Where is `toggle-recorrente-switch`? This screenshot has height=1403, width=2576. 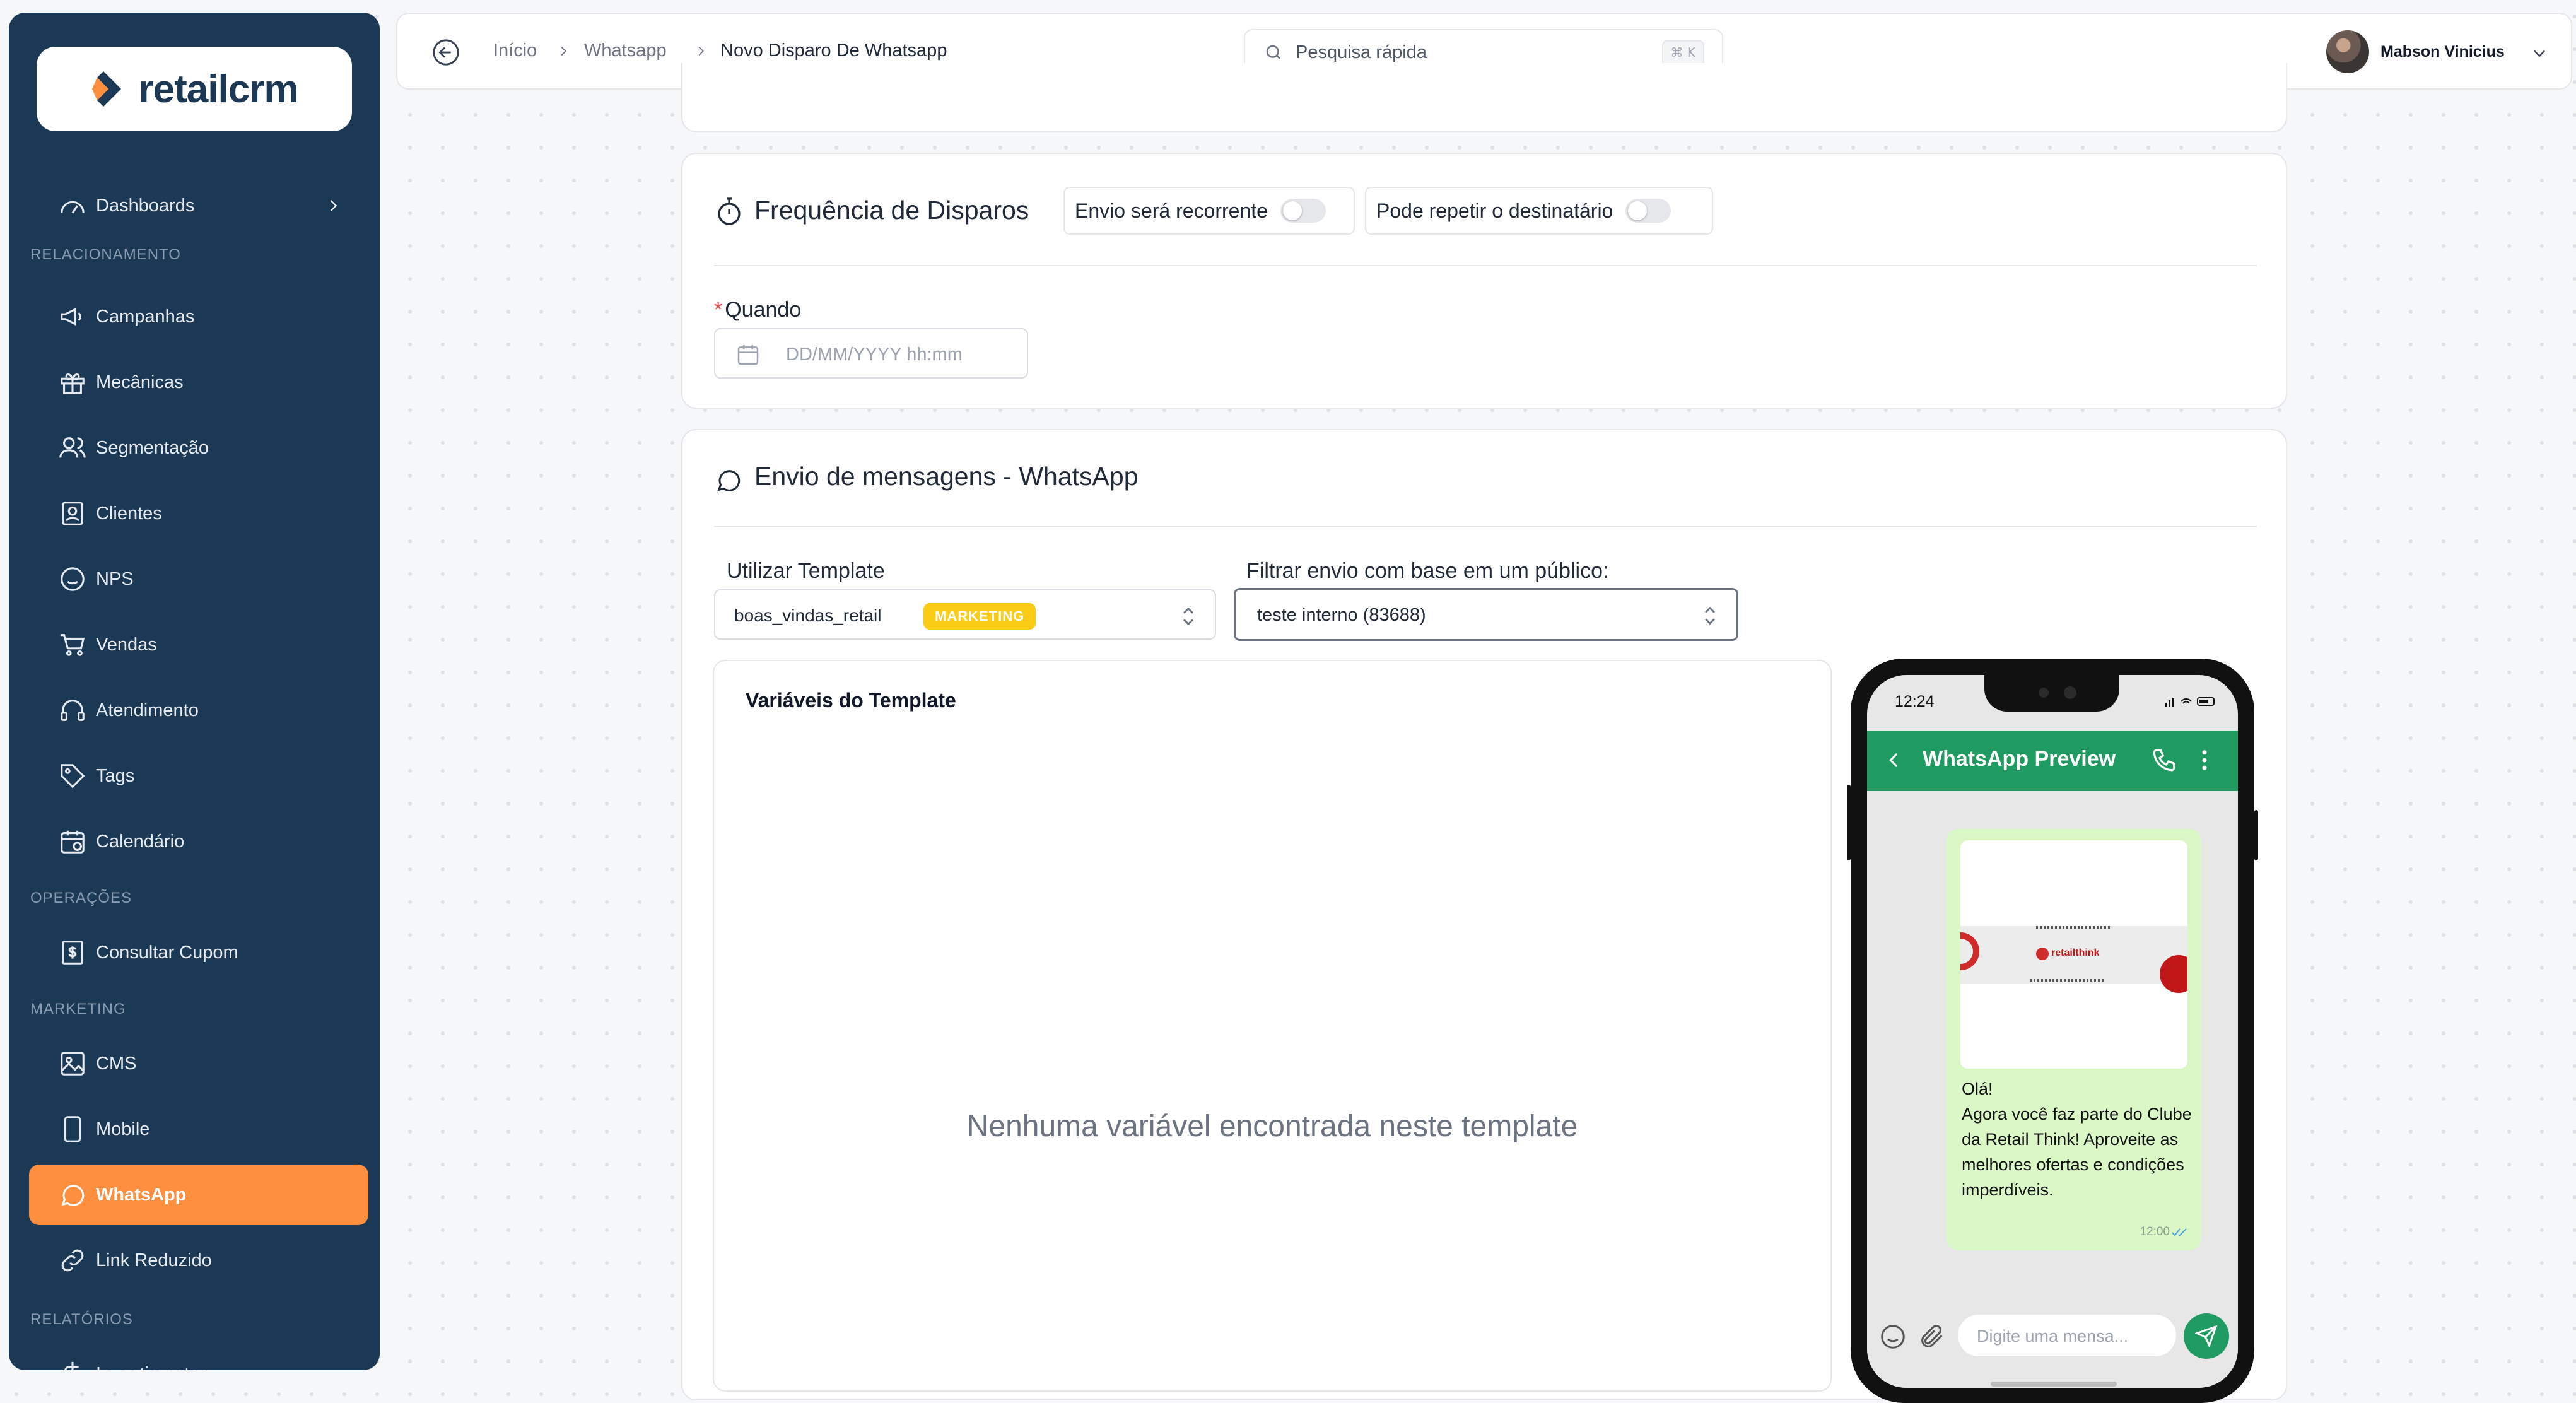 toggle-recorrente-switch is located at coordinates (1303, 211).